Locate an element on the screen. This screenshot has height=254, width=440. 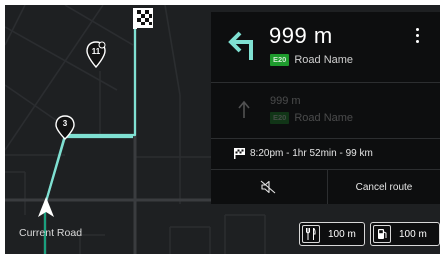
checkered-flag-icon is located at coordinates (239, 153).